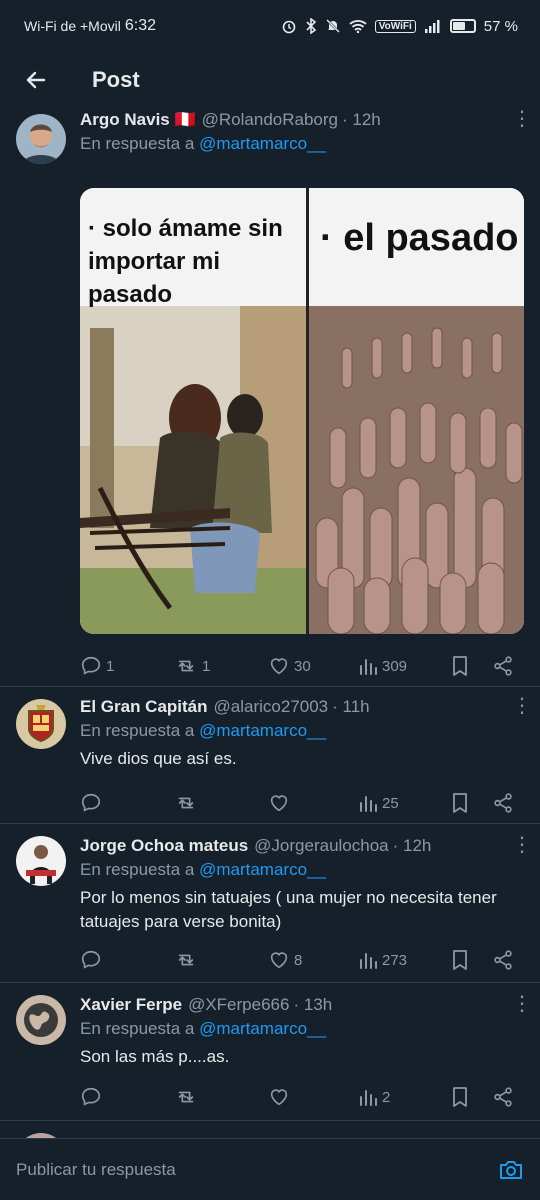 The width and height of the screenshot is (540, 1200). I want to click on author-handle: @RolandoRaborg, so click(270, 120).